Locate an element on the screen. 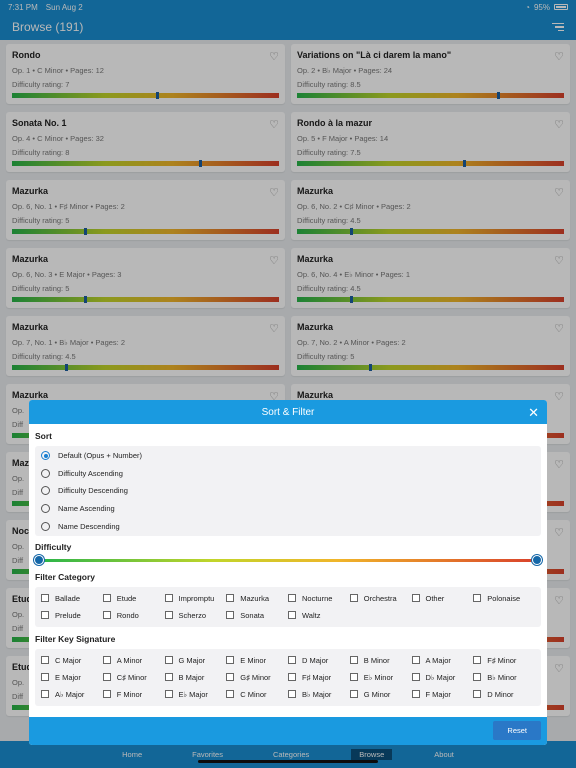 The height and width of the screenshot is (768, 576). key-checkbox: A Minor is located at coordinates (133, 660).